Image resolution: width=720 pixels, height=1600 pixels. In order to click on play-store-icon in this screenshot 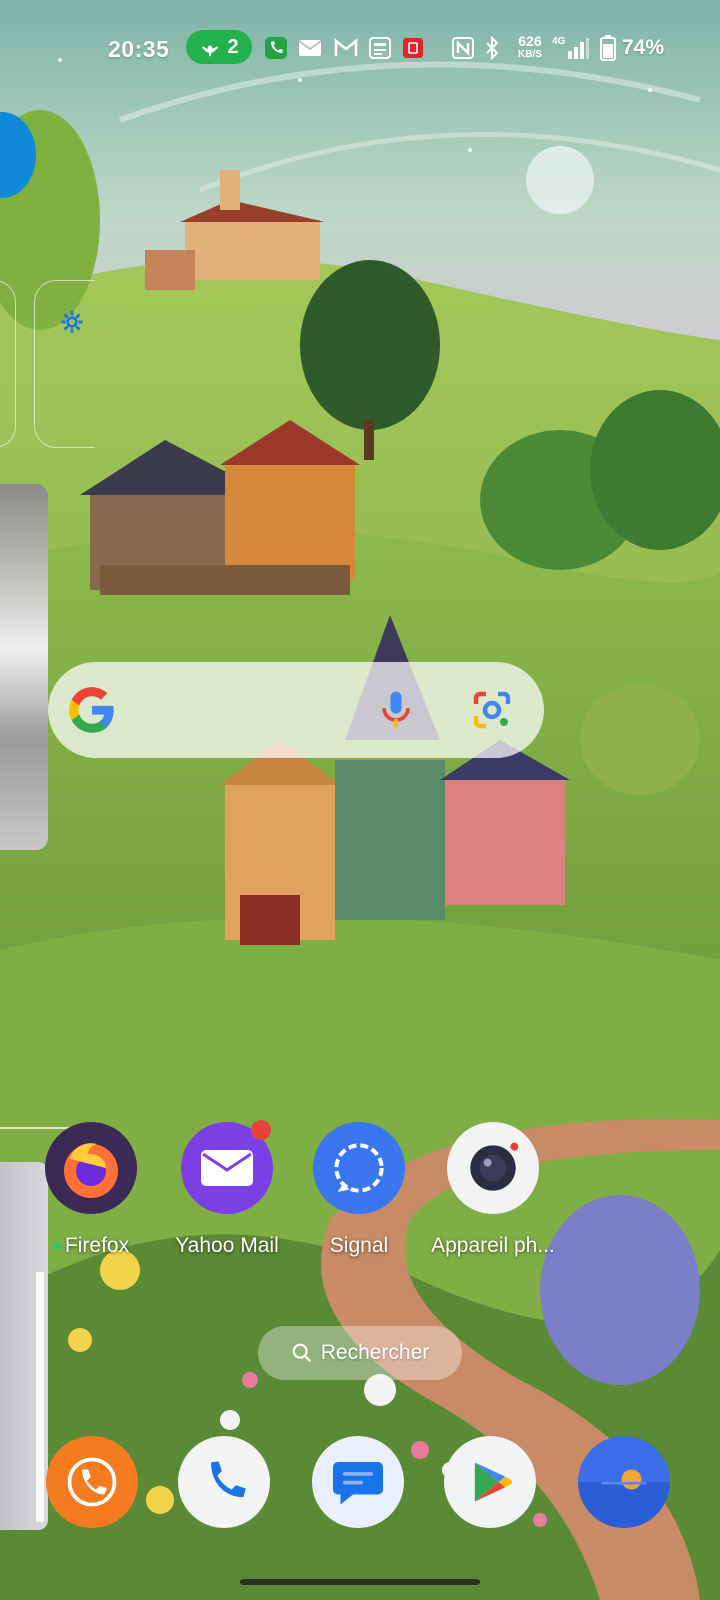, I will do `click(490, 1482)`.